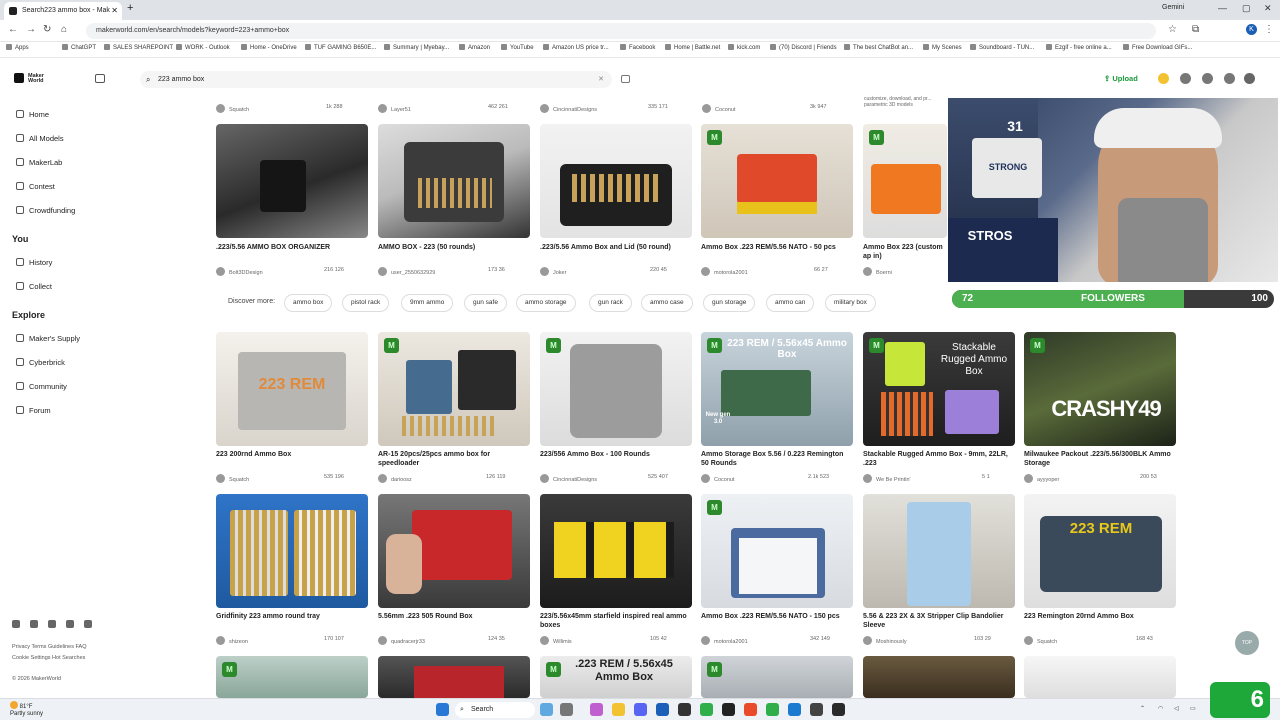 This screenshot has height=720, width=1280. What do you see at coordinates (48, 338) in the screenshot?
I see `sidebar-item-makers-supply: Maker's Supply` at bounding box center [48, 338].